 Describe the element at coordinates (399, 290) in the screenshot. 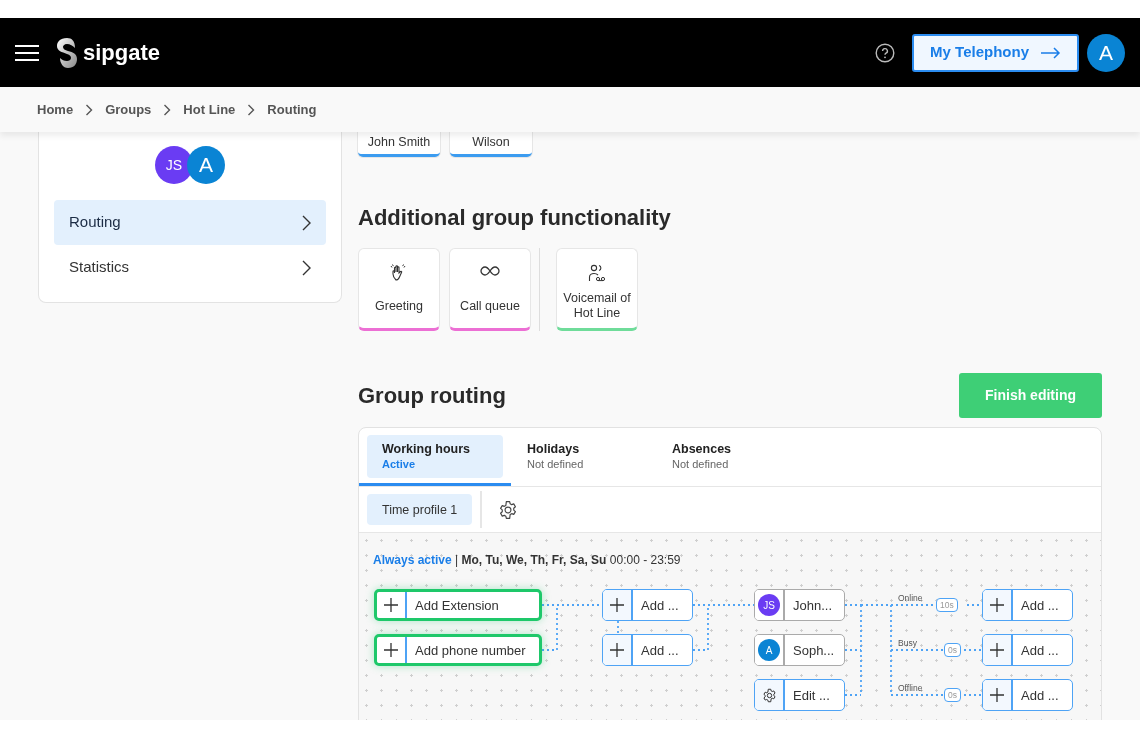

I see `feature-card: Greeting` at that location.